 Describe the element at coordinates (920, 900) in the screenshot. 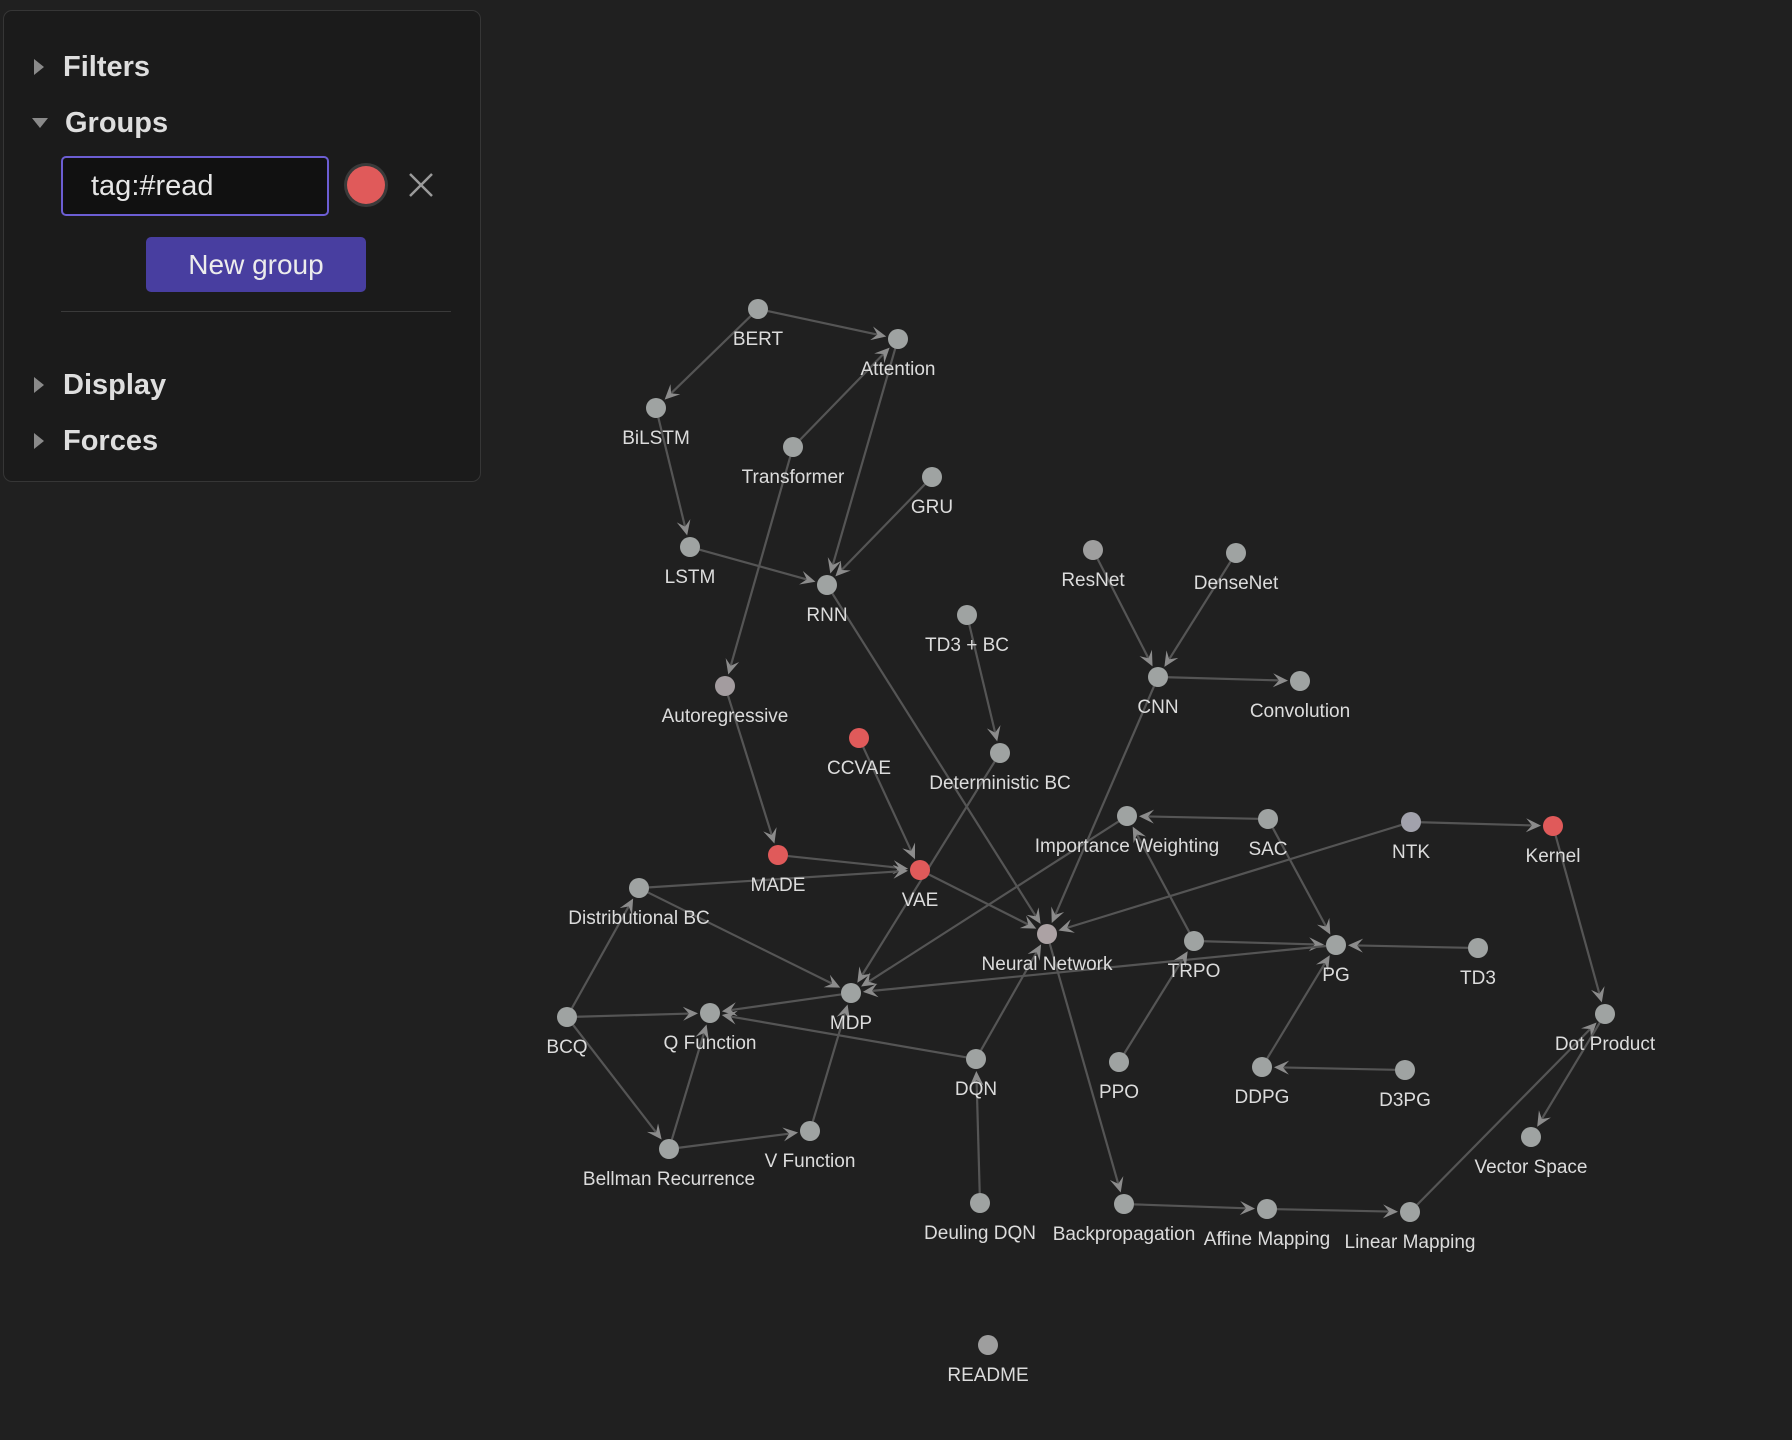

I see `node-label: VAE` at that location.